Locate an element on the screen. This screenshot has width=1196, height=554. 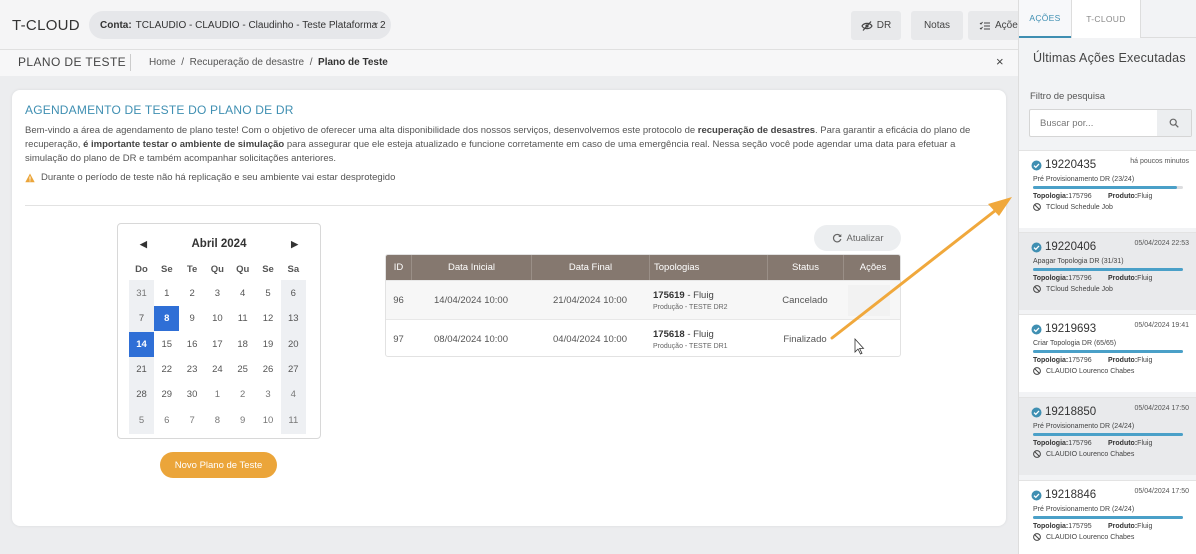
calendar-day: 30 is located at coordinates (192, 394).